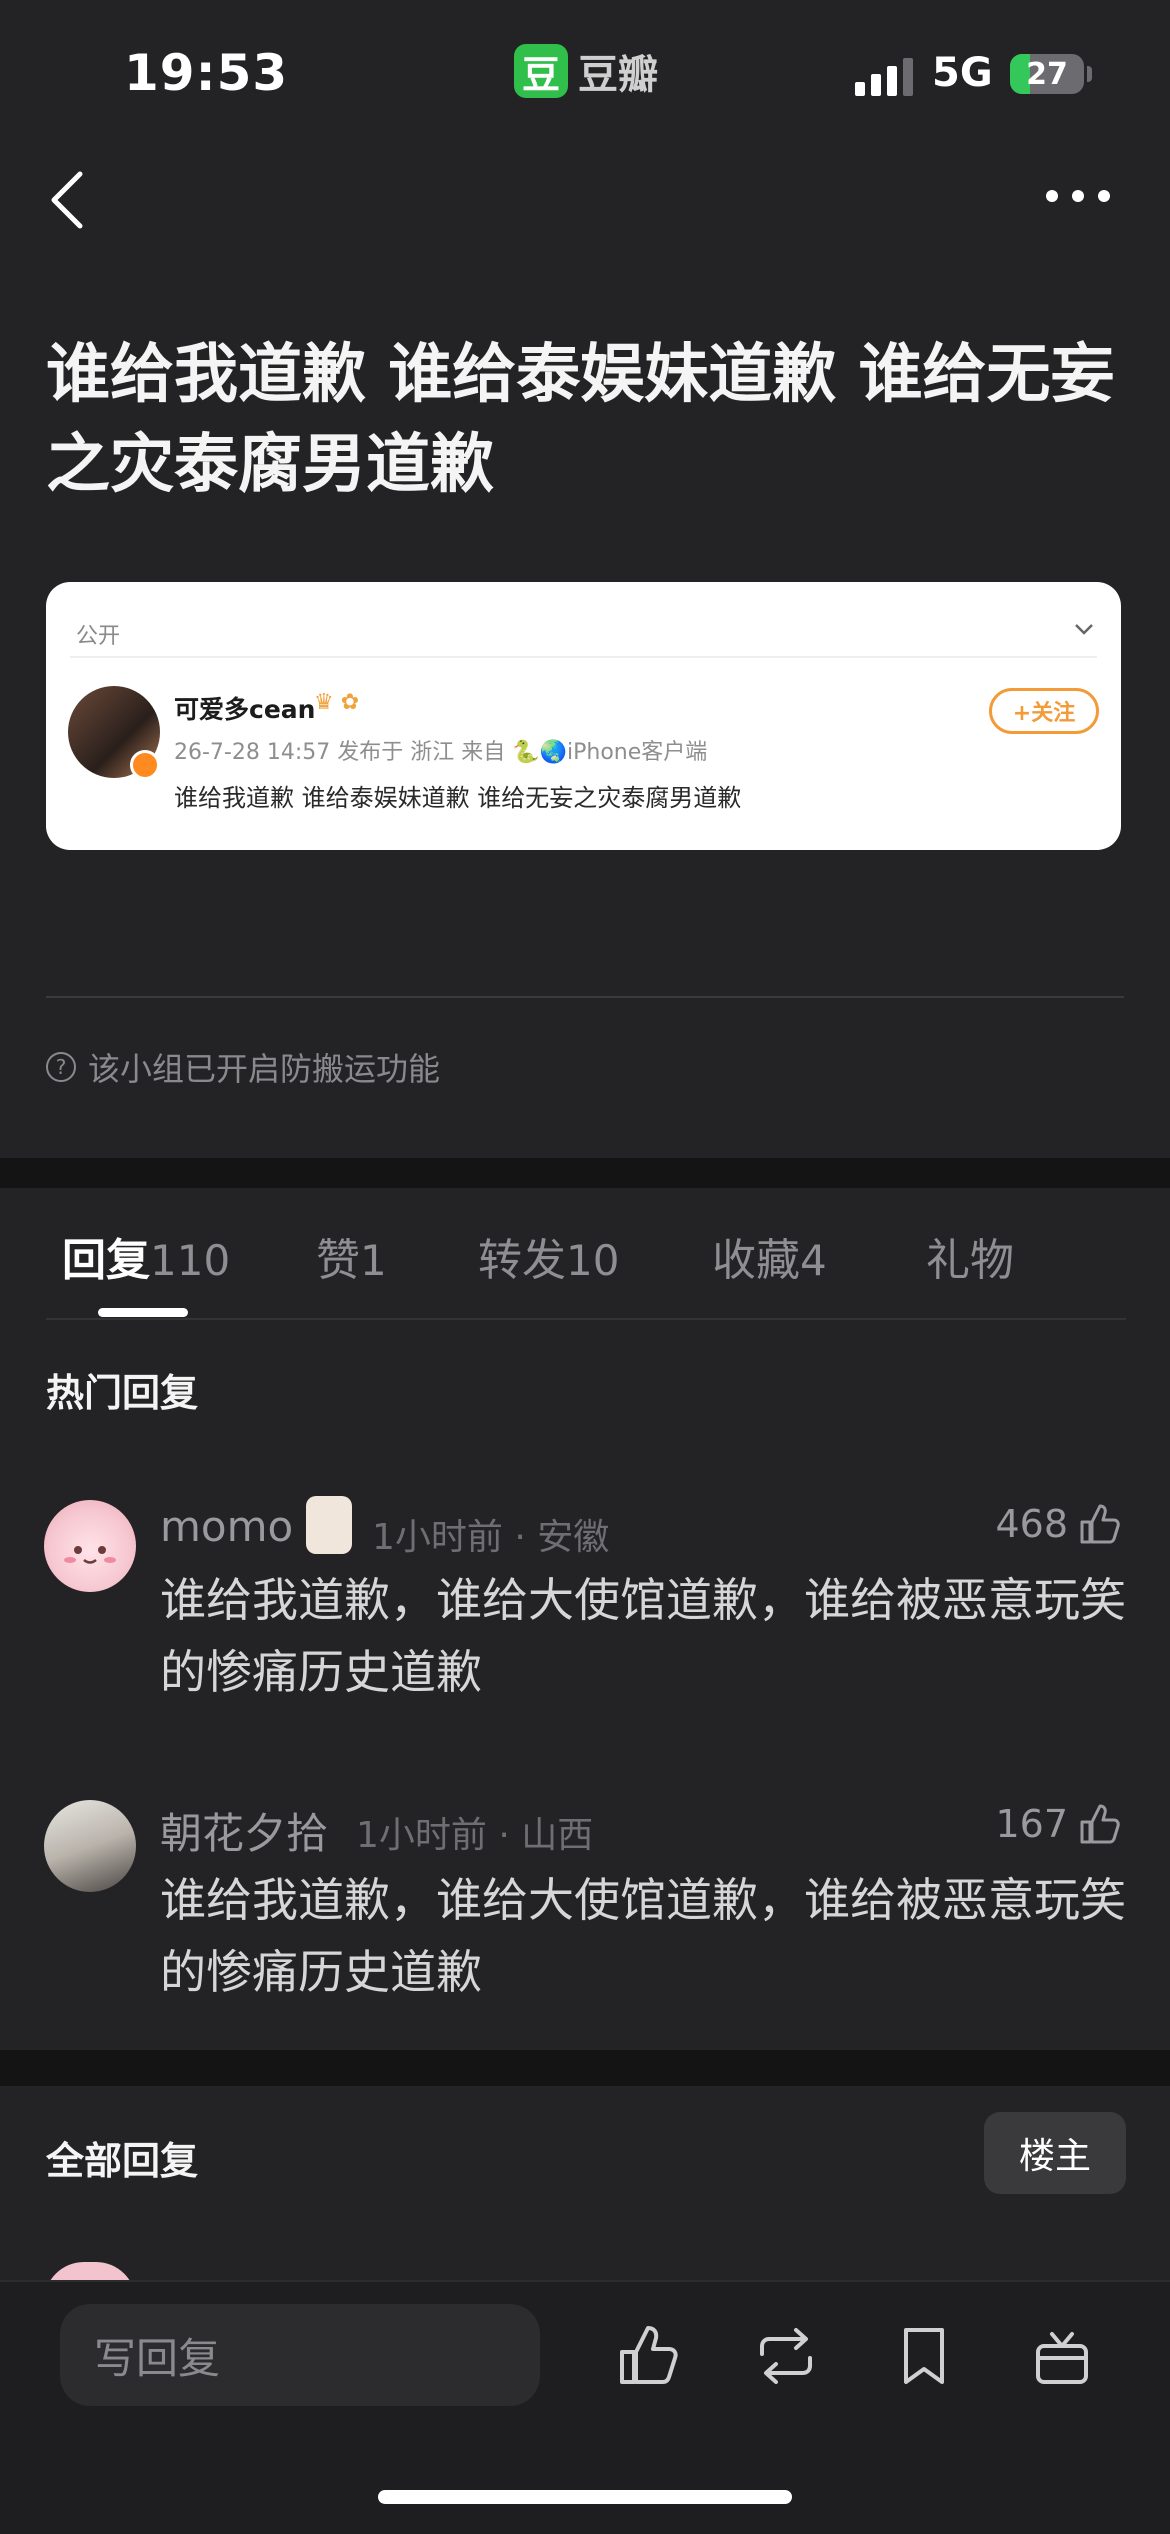 The height and width of the screenshot is (2534, 1170). What do you see at coordinates (548, 1256) in the screenshot?
I see `tab-reposts: 转发10` at bounding box center [548, 1256].